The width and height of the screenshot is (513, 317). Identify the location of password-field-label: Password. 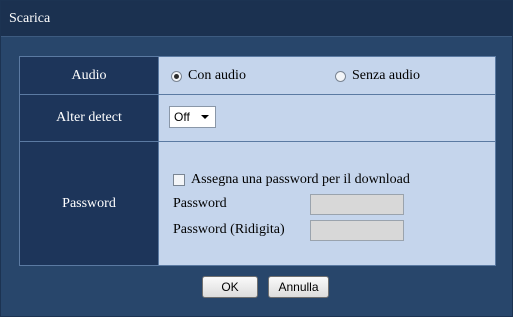
(200, 203).